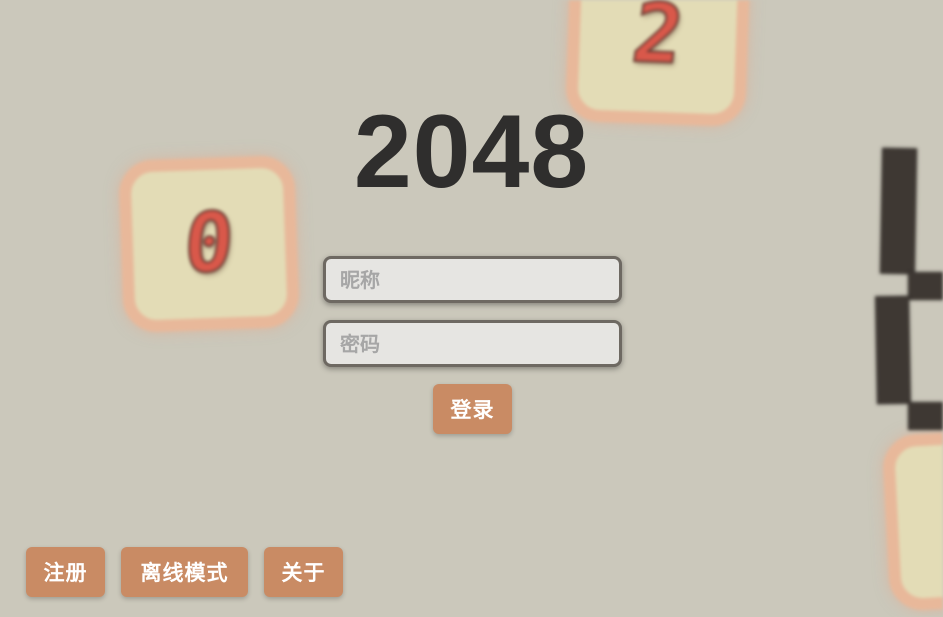  What do you see at coordinates (471, 152) in the screenshot?
I see `game-title: 2048` at bounding box center [471, 152].